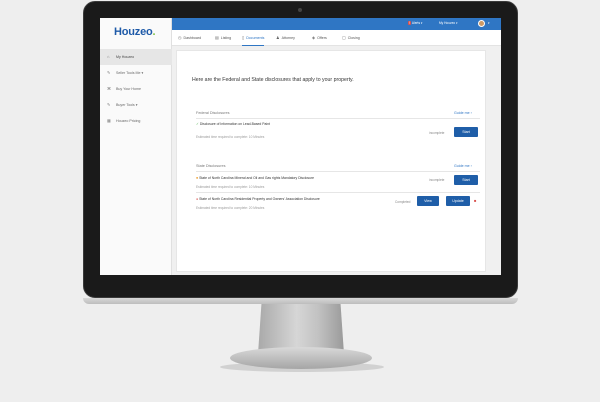 The width and height of the screenshot is (600, 402). I want to click on state-section-title: State Disclosures, so click(211, 166).